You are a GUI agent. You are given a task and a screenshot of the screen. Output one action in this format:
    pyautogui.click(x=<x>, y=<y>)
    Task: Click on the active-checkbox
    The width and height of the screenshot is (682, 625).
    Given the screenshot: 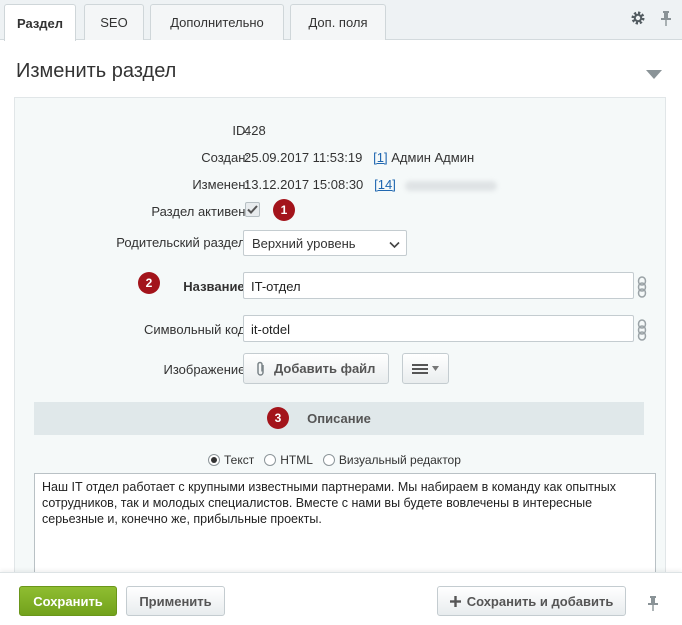 What is the action you would take?
    pyautogui.click(x=252, y=209)
    